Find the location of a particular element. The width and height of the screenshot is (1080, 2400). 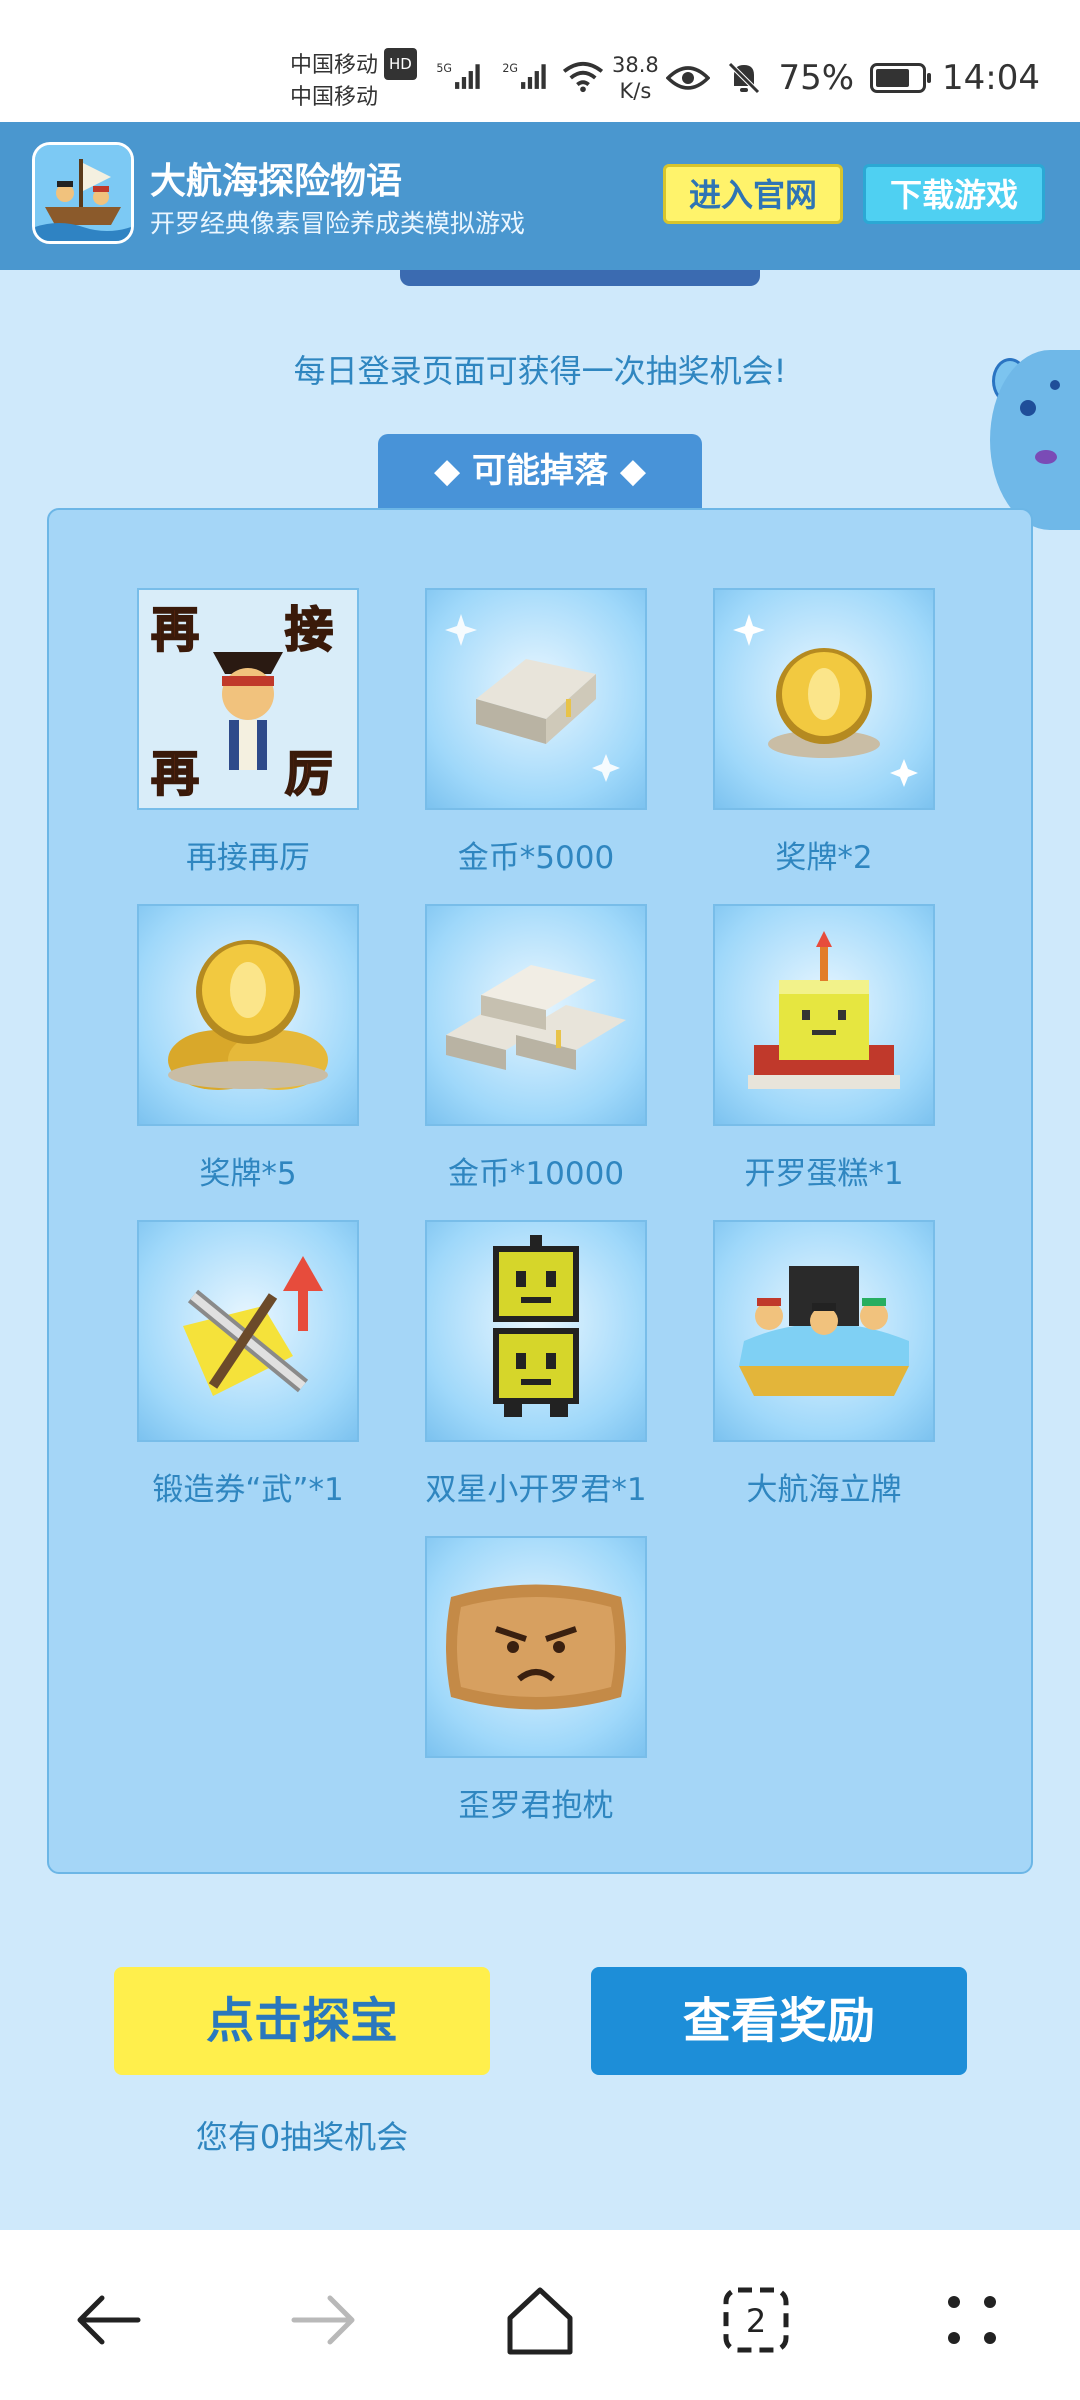

carrier-1: 中国移动 is located at coordinates (334, 65).